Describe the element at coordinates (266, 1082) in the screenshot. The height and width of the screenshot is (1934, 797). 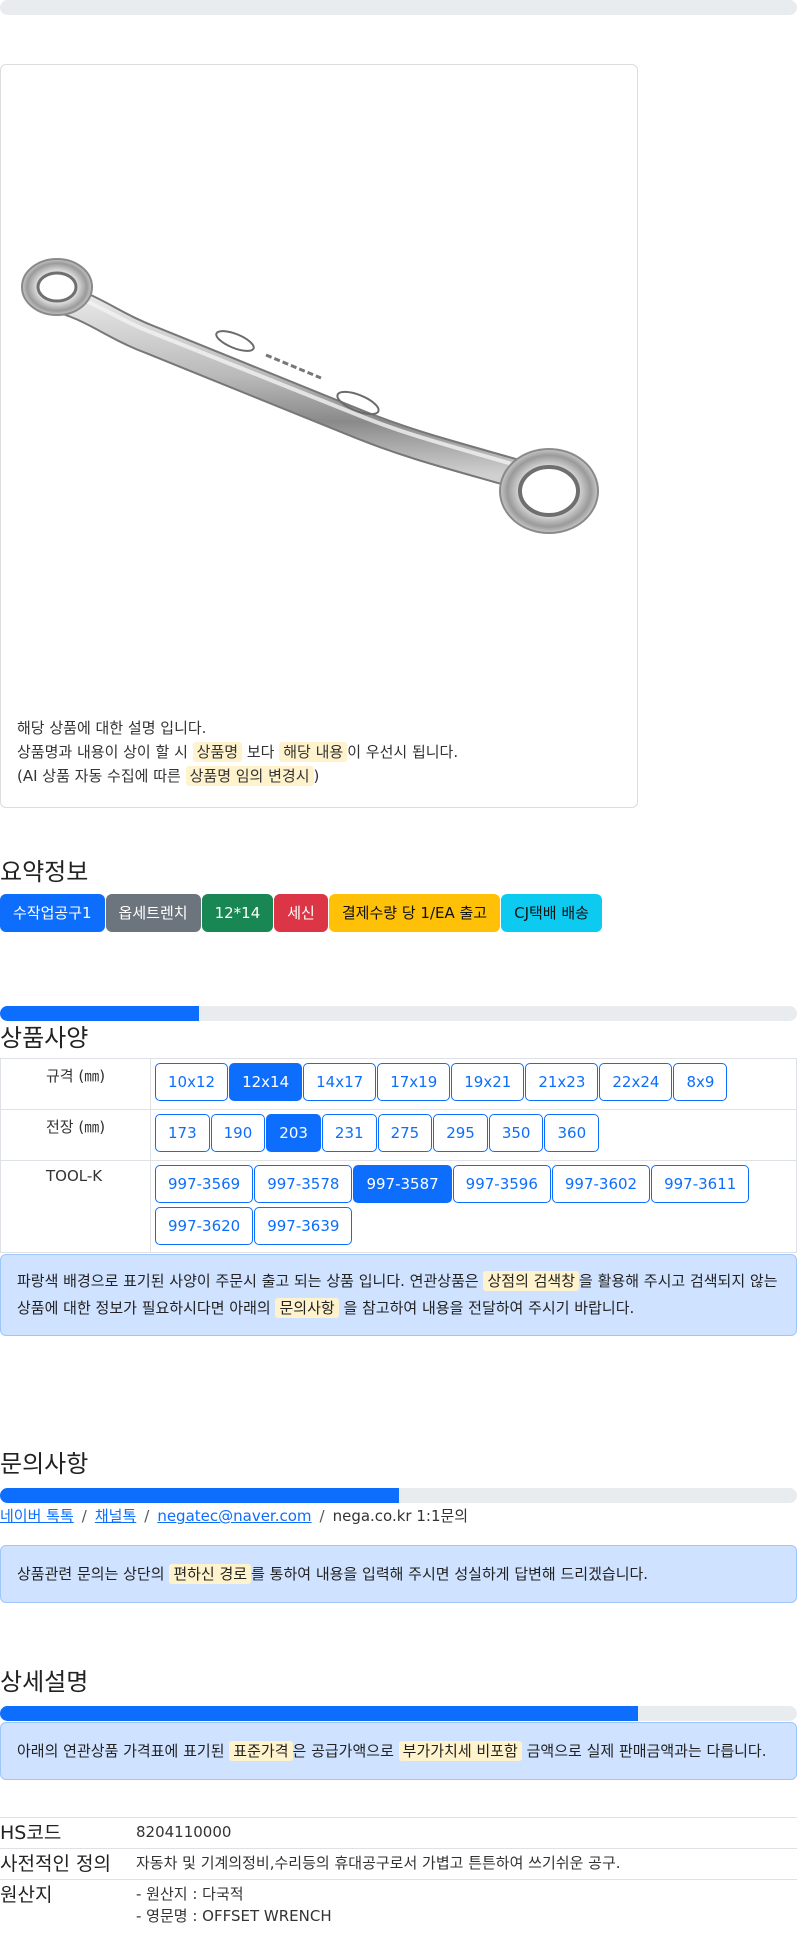
I see `spec-option-selected: 12x14` at that location.